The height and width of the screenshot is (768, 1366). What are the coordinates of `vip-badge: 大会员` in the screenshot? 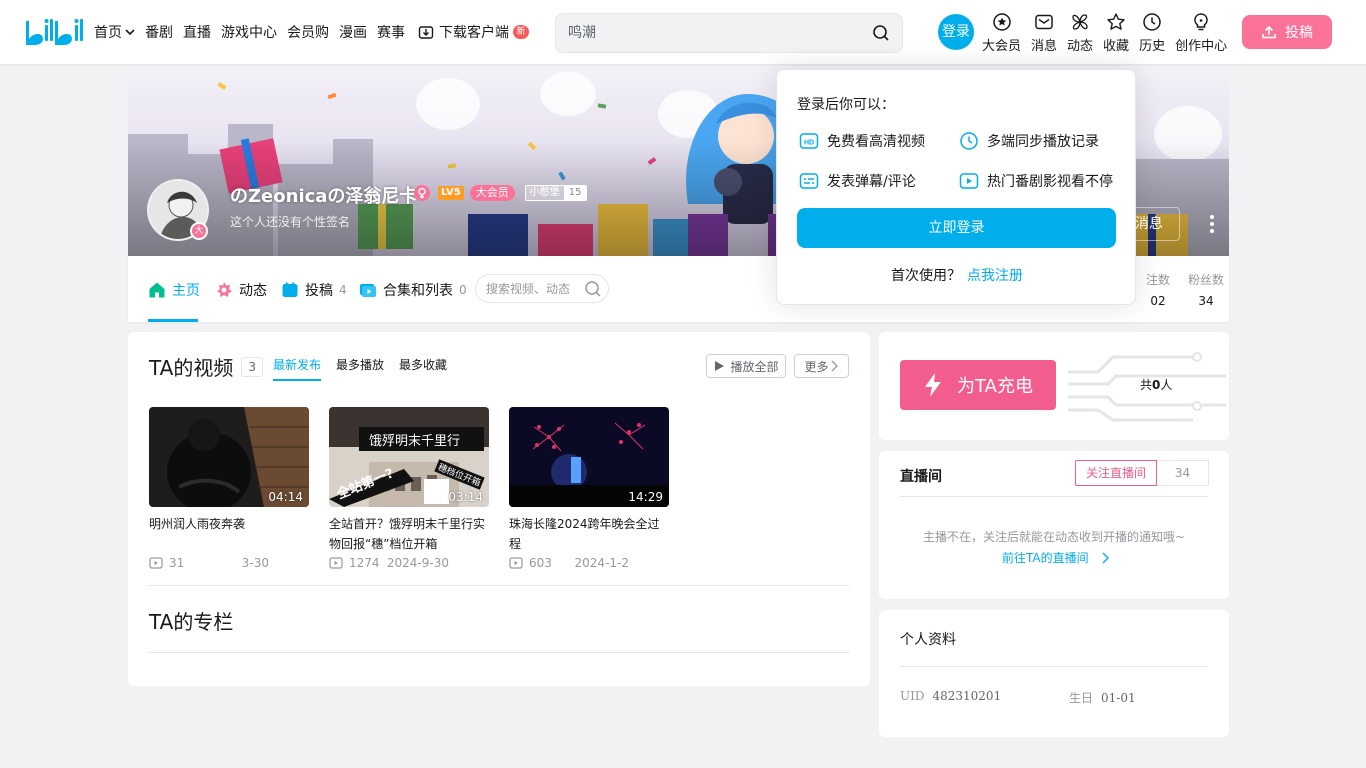 It's located at (492, 193).